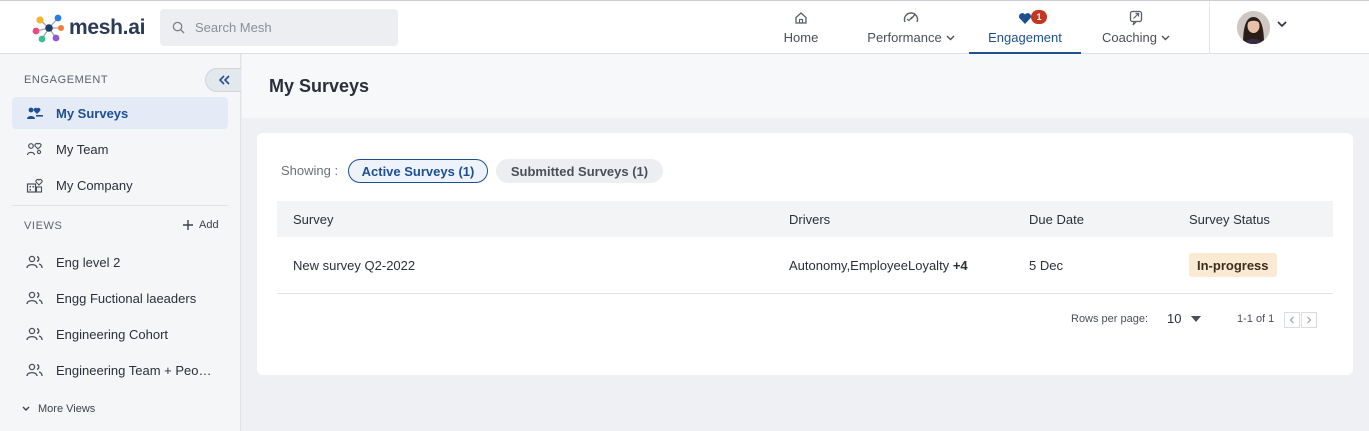 This screenshot has height=431, width=1369. I want to click on avatar, so click(1253, 27).